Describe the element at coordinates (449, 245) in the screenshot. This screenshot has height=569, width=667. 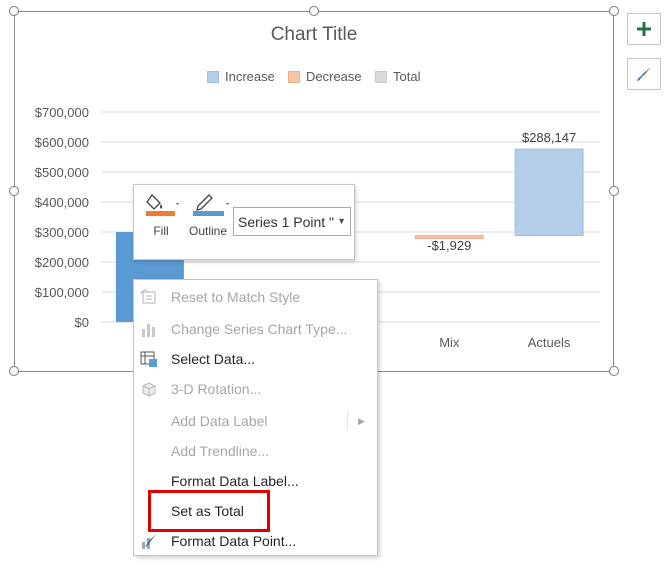
I see `data-label: -$1,929` at that location.